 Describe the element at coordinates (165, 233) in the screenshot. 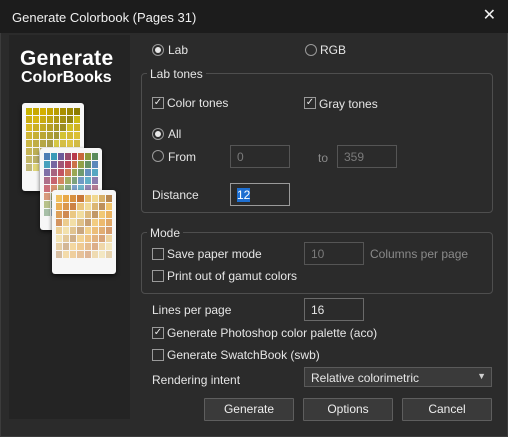

I see `mode-legend: Mode` at that location.